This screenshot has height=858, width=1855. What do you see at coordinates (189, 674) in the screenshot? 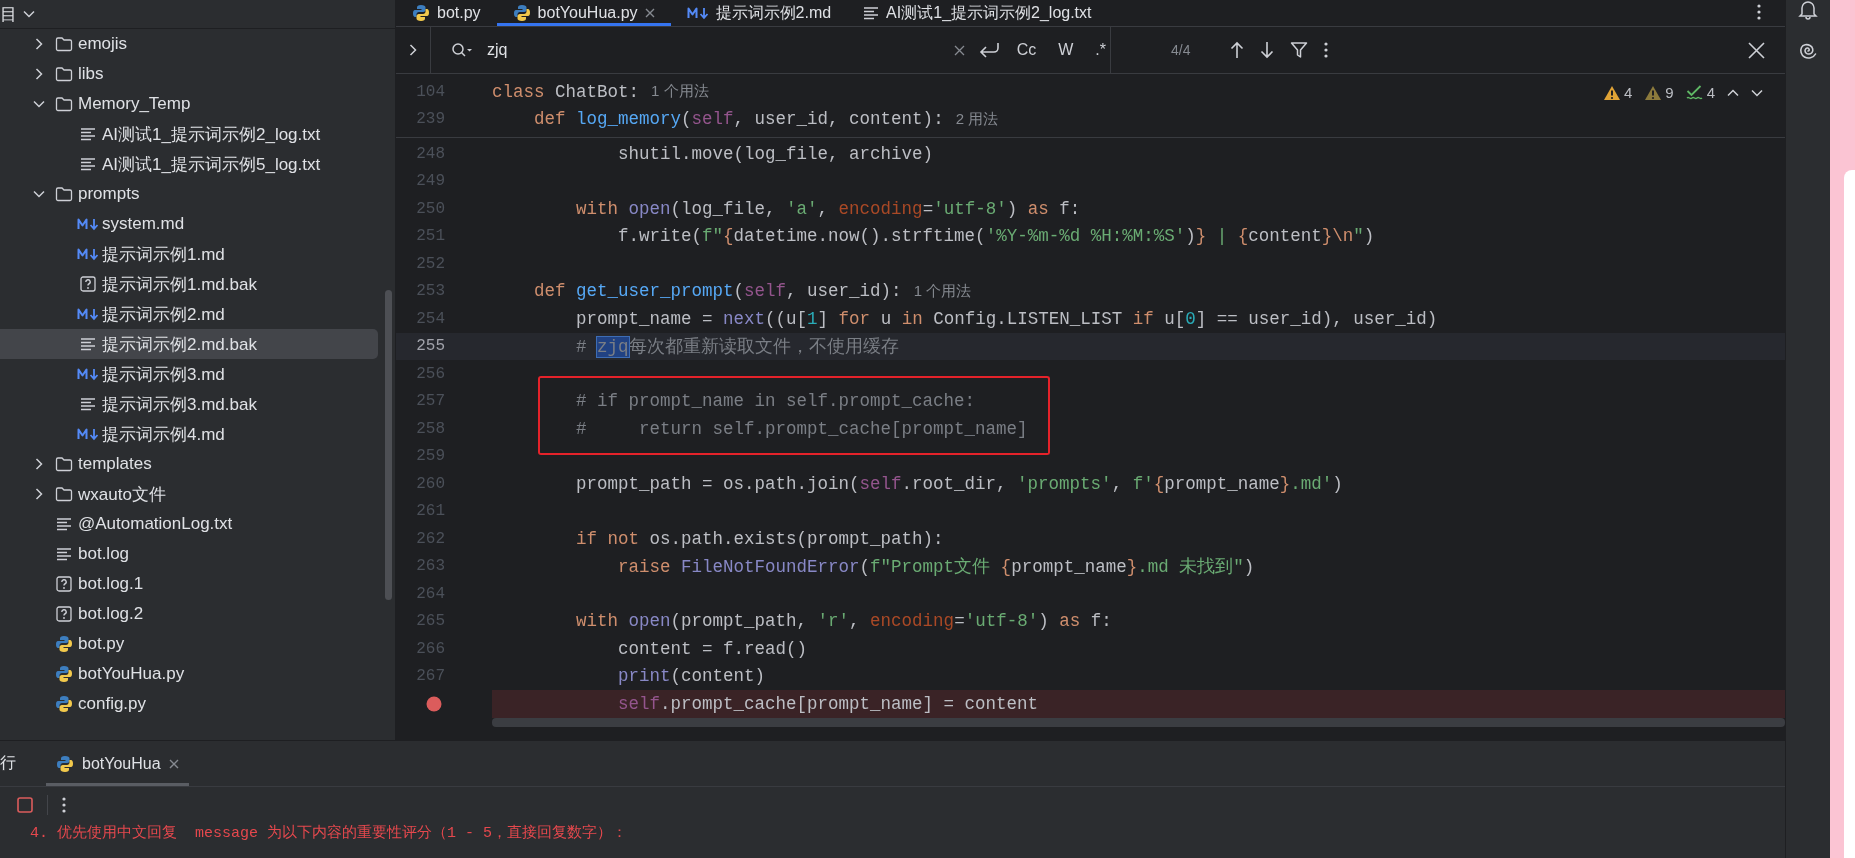
I see `tree-item: botYouHua.py` at bounding box center [189, 674].